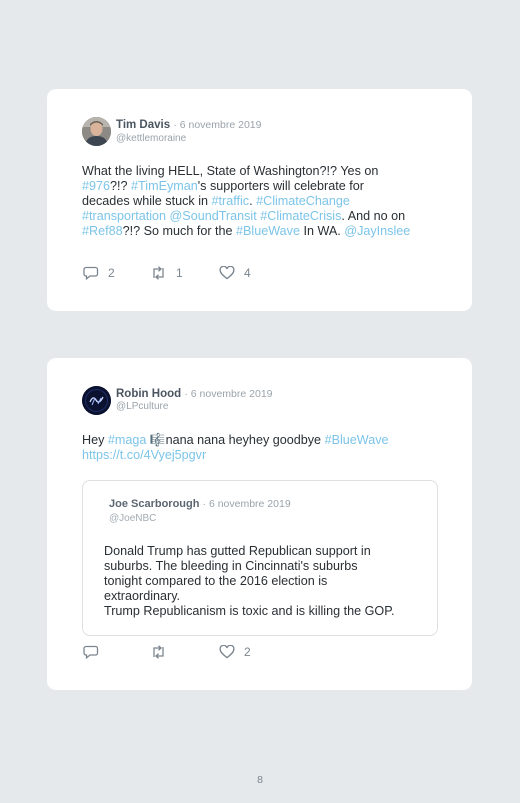 This screenshot has height=803, width=520. What do you see at coordinates (147, 201) in the screenshot?
I see `text-segment: decades while stuck in` at bounding box center [147, 201].